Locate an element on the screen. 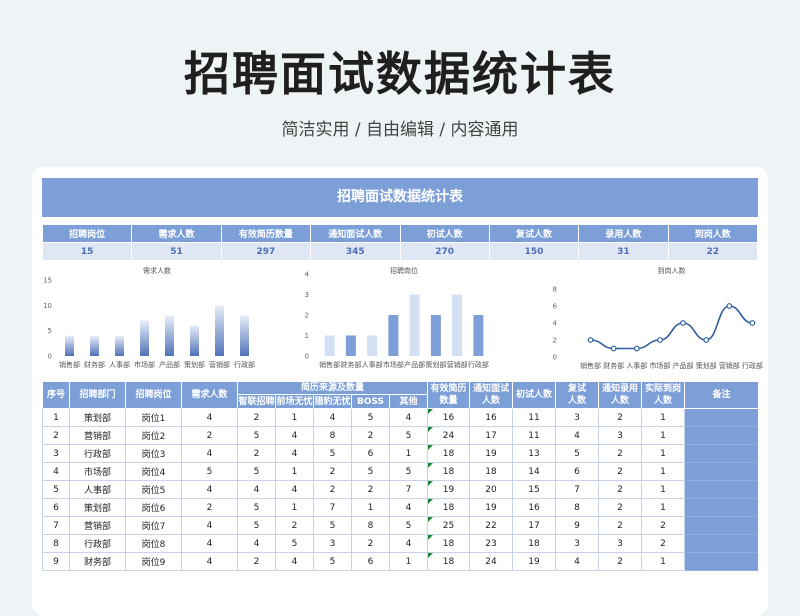  table-cell: 17 is located at coordinates (534, 525).